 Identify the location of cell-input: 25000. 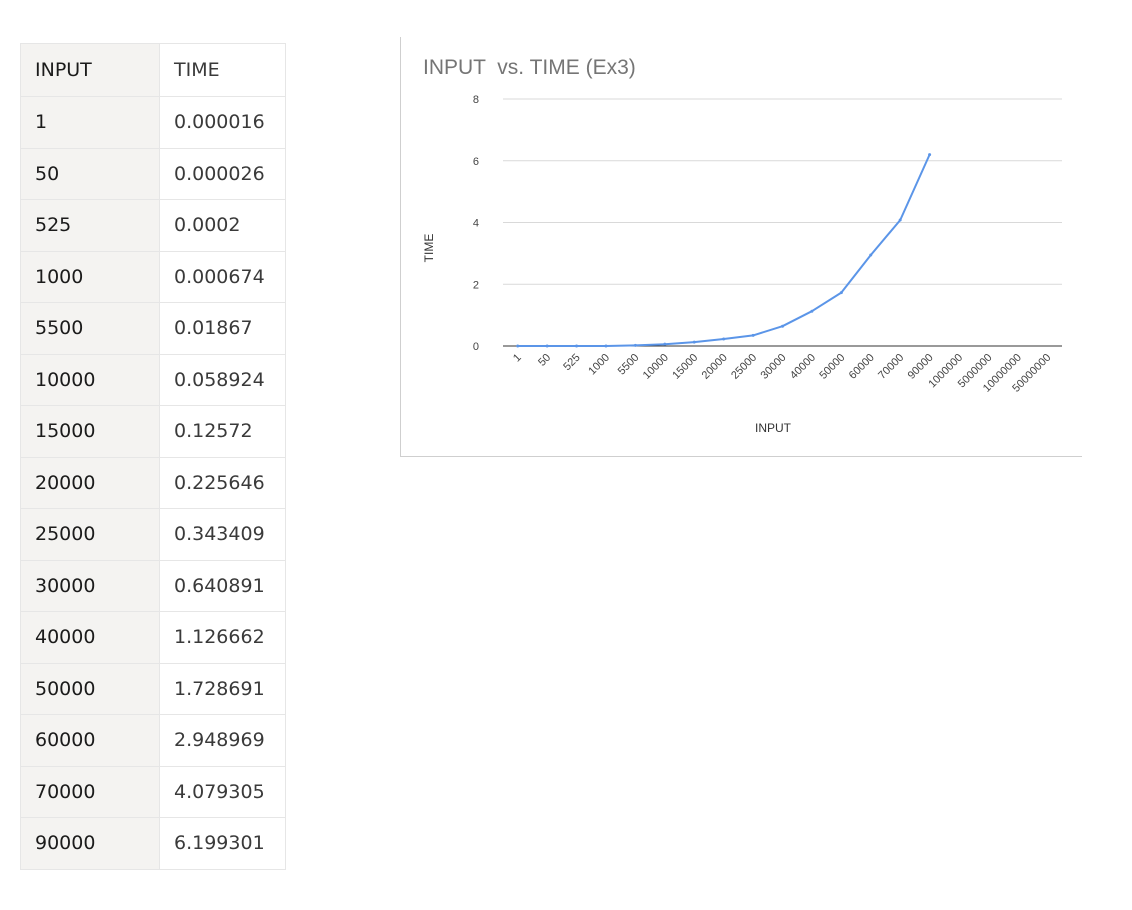
(90, 534).